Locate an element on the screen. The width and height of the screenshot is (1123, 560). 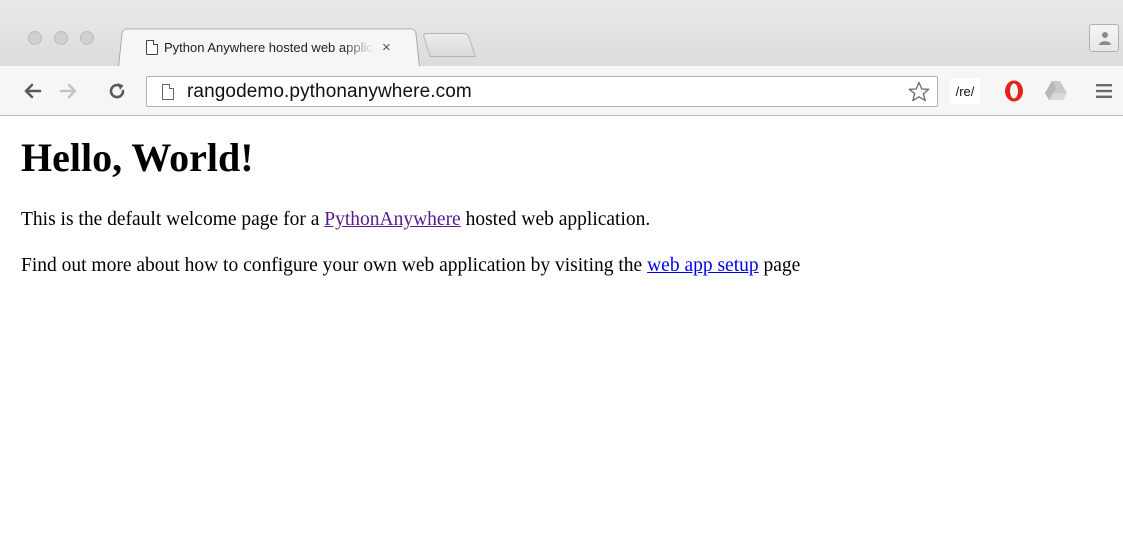
person-icon is located at coordinates (1105, 38).